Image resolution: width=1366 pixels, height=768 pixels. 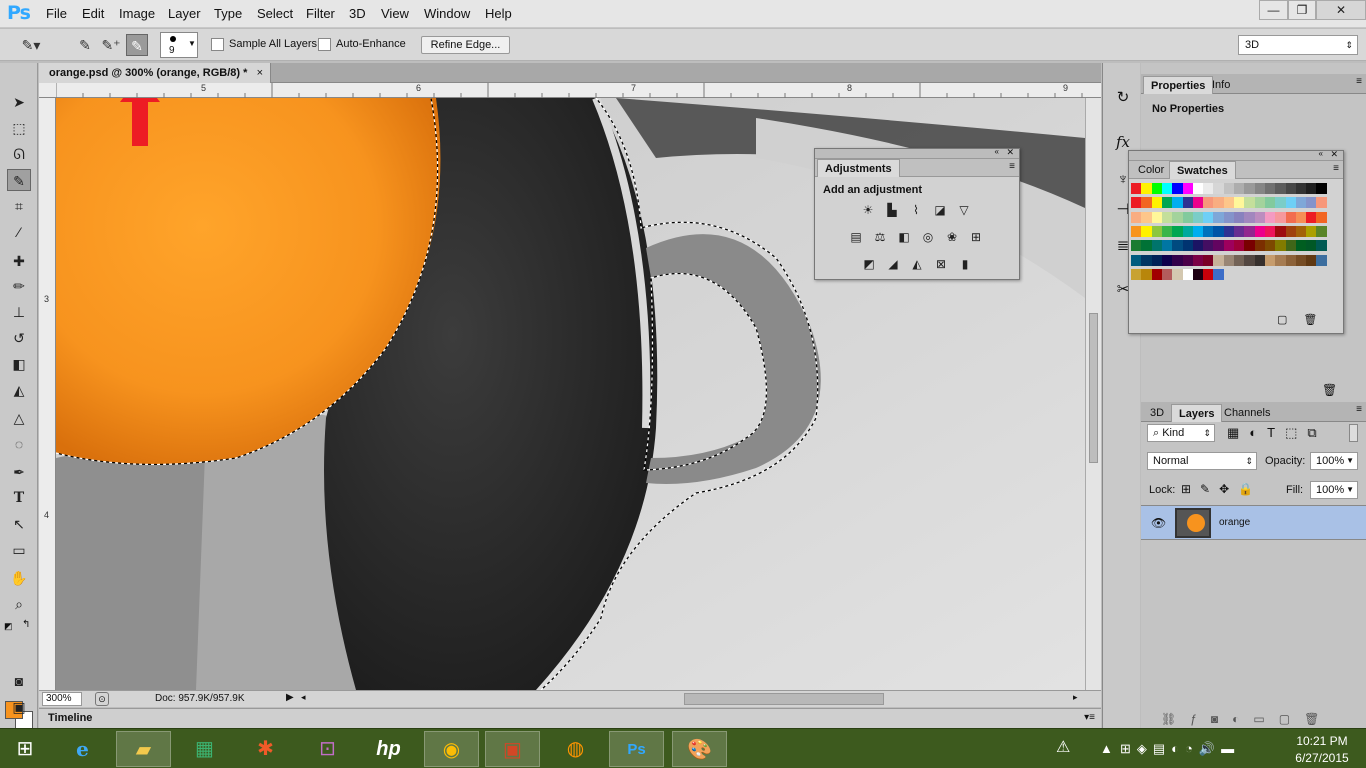 I want to click on black-white-icon: ◧, so click(x=904, y=237).